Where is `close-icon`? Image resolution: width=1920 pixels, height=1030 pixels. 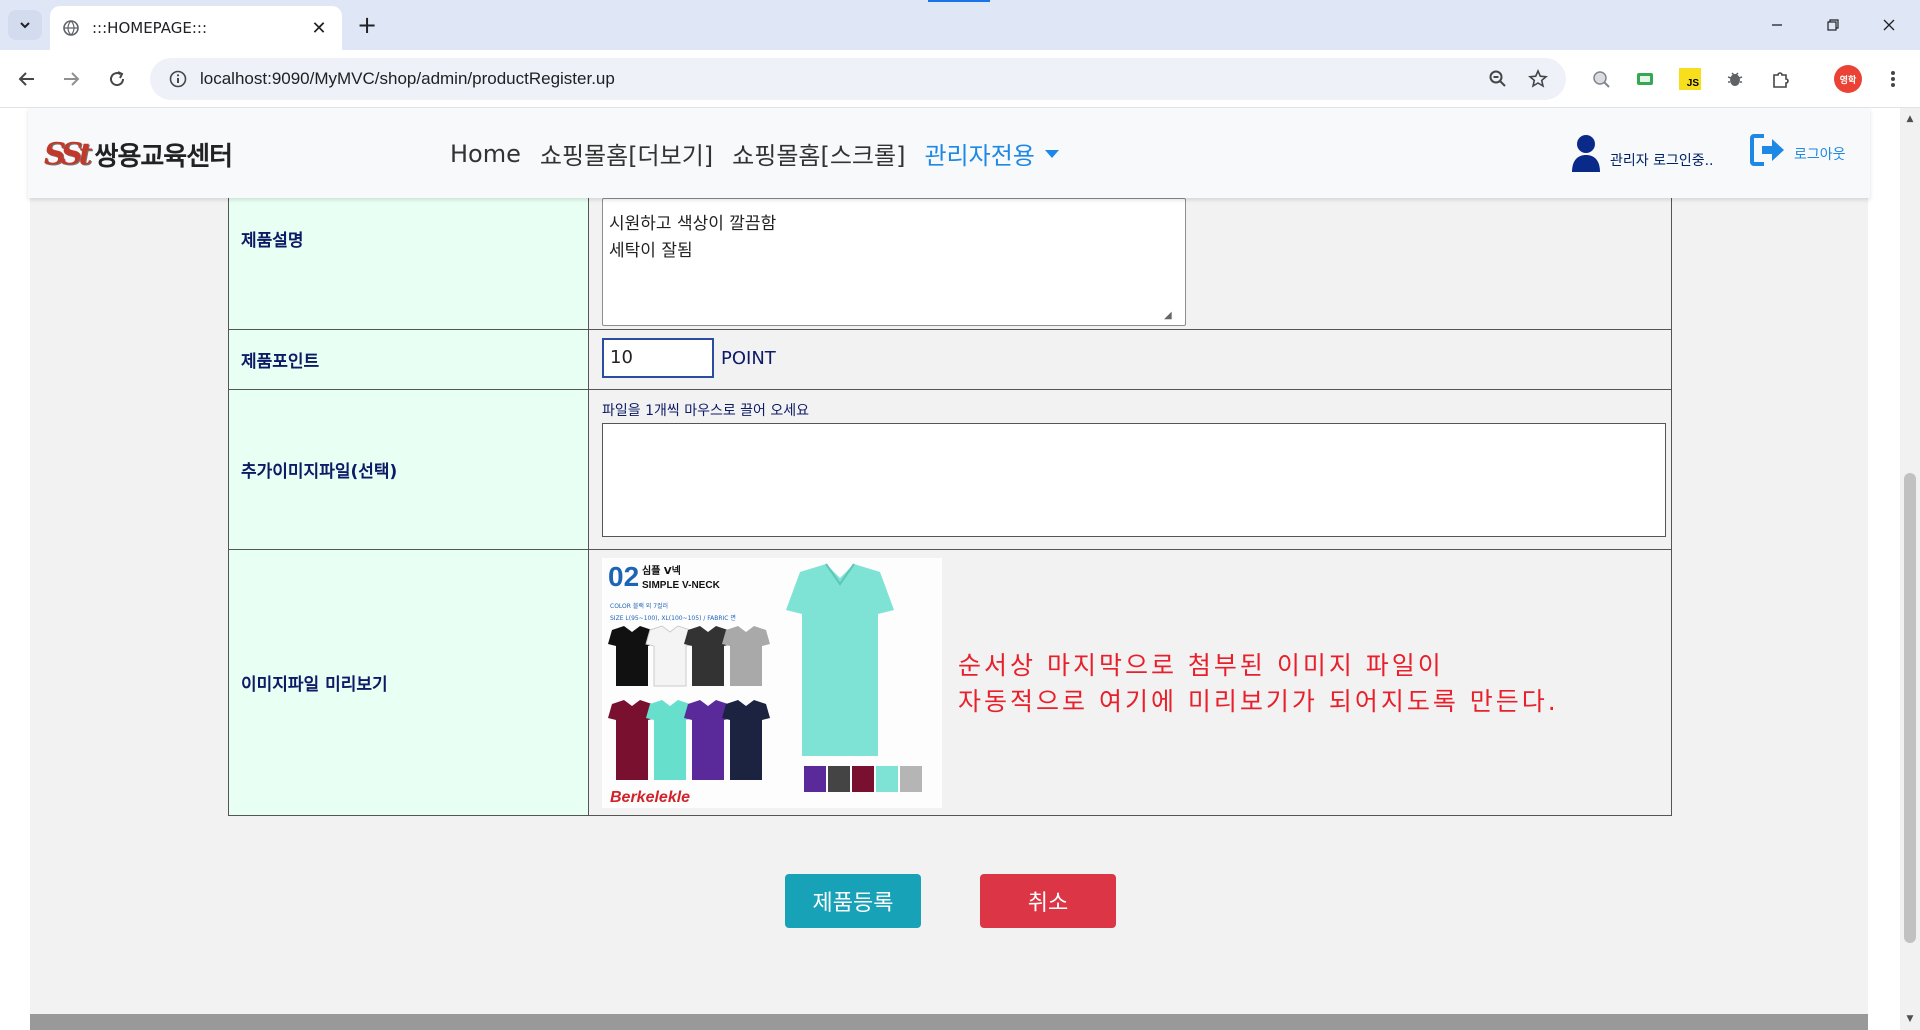
close-icon is located at coordinates (1889, 25).